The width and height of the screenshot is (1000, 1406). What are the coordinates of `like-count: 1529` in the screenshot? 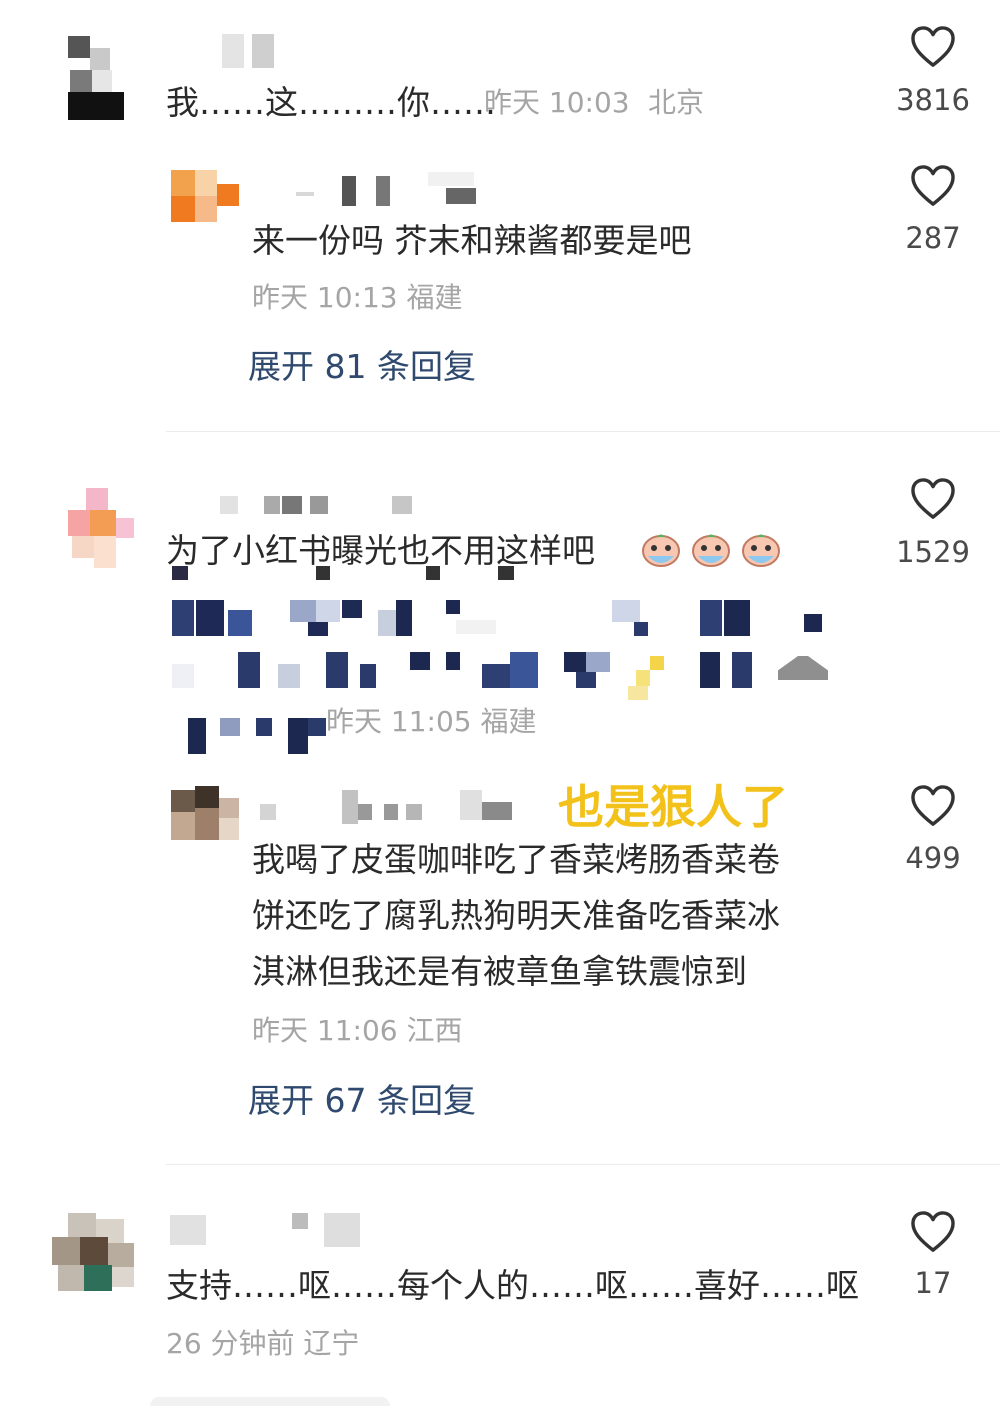 It's located at (933, 552).